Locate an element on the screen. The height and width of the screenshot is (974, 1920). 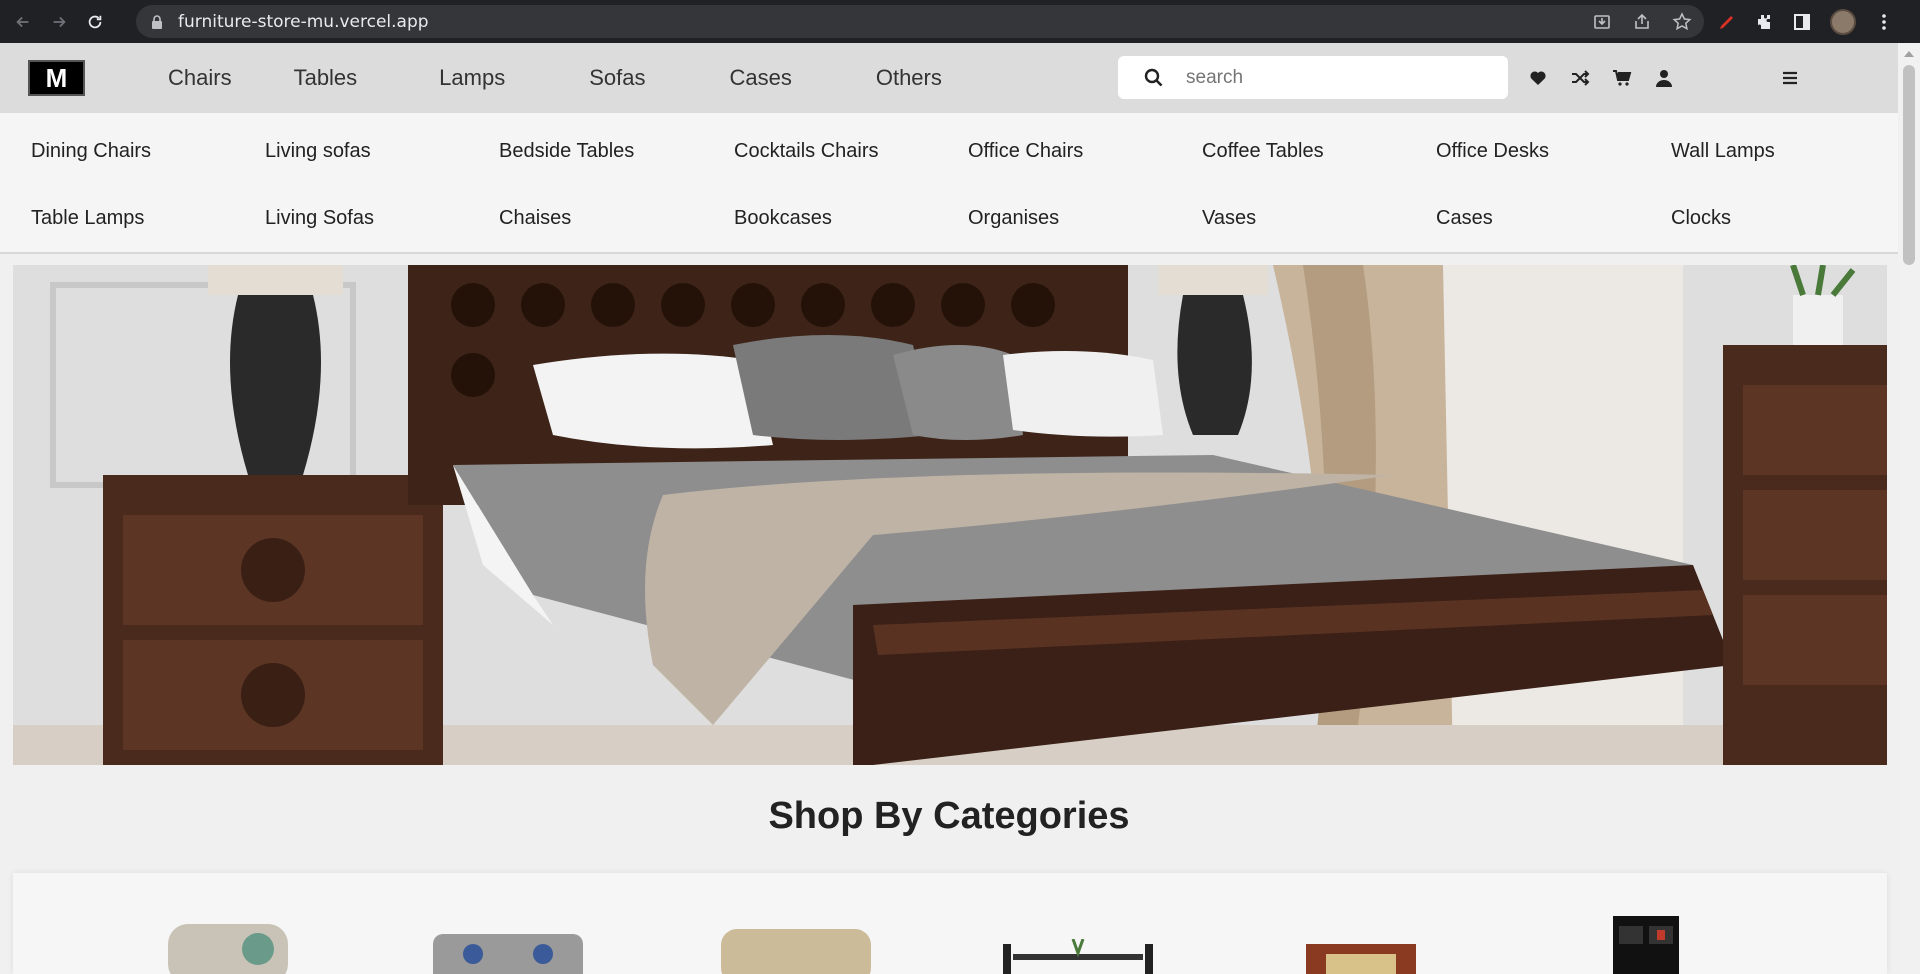
scroll-up-arrow-icon is located at coordinates (1909, 54).